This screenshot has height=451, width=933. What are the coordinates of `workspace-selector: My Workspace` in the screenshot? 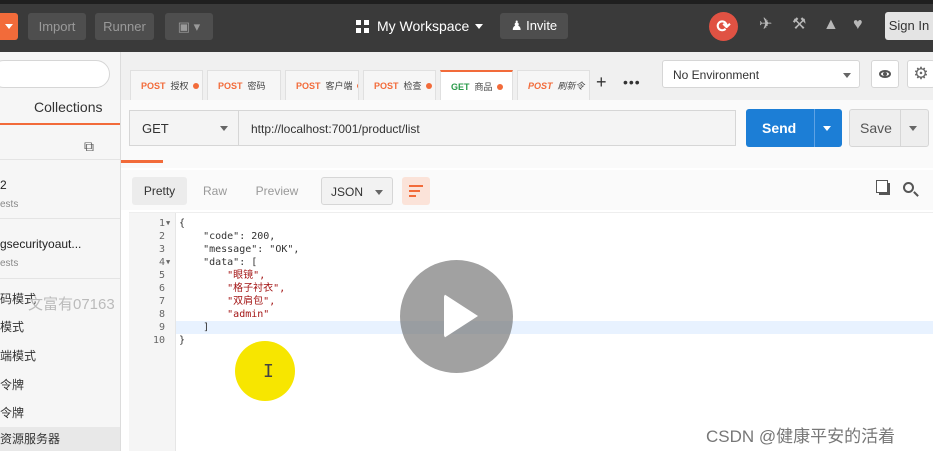 It's located at (420, 26).